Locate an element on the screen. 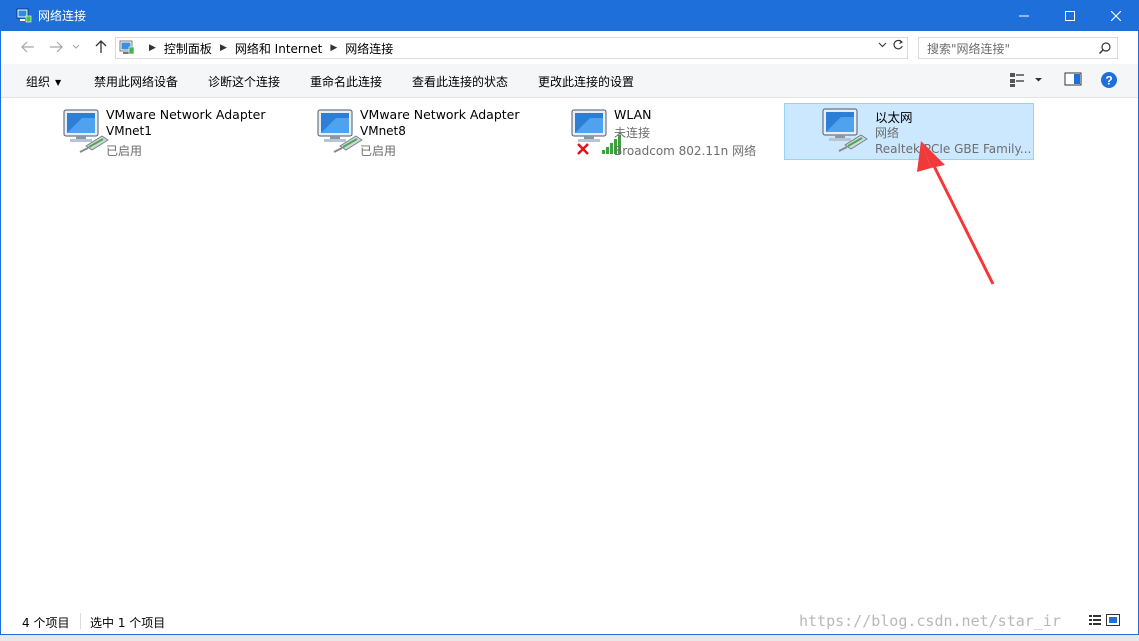 The height and width of the screenshot is (641, 1139). forward-arrow-icon is located at coordinates (56, 47).